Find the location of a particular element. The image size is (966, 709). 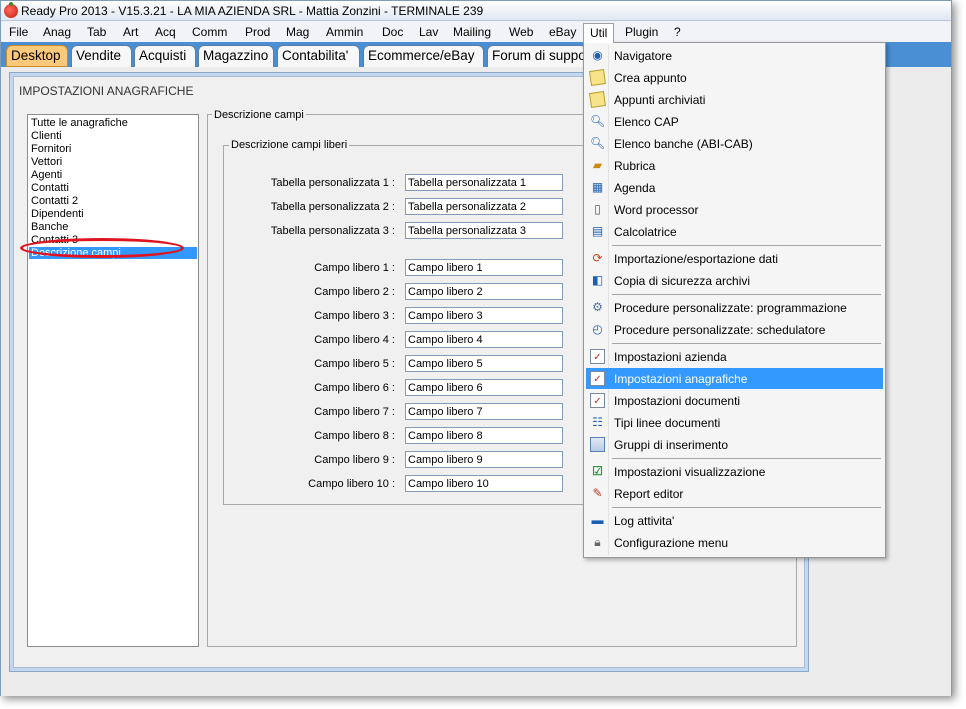

campo-field: Campo libero 4 is located at coordinates (484, 339).